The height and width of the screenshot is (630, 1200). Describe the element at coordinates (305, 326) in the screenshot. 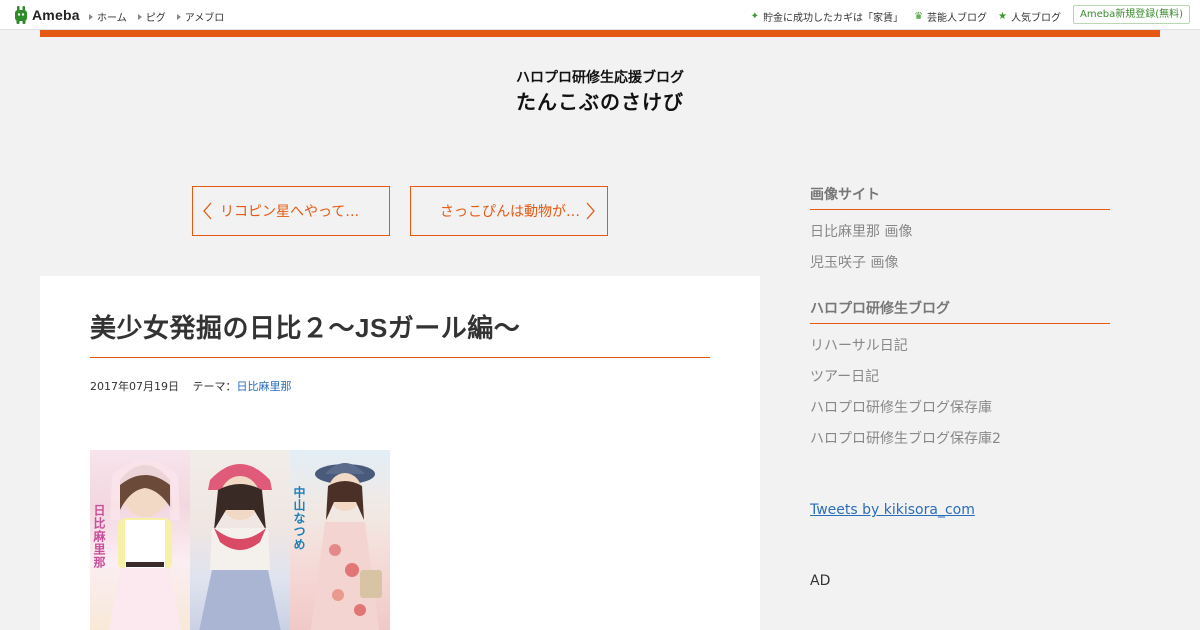

I see `article-title: 美少女発掘の日比２～JSガール編～` at that location.